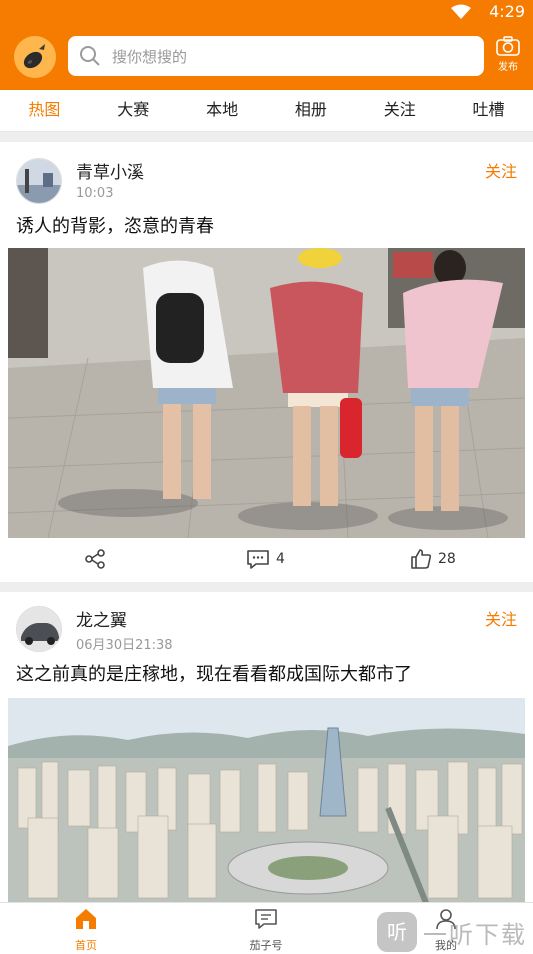  I want to click on category-tabs: 热图 大赛 本地 相册 关注 吐槽, so click(266, 111).